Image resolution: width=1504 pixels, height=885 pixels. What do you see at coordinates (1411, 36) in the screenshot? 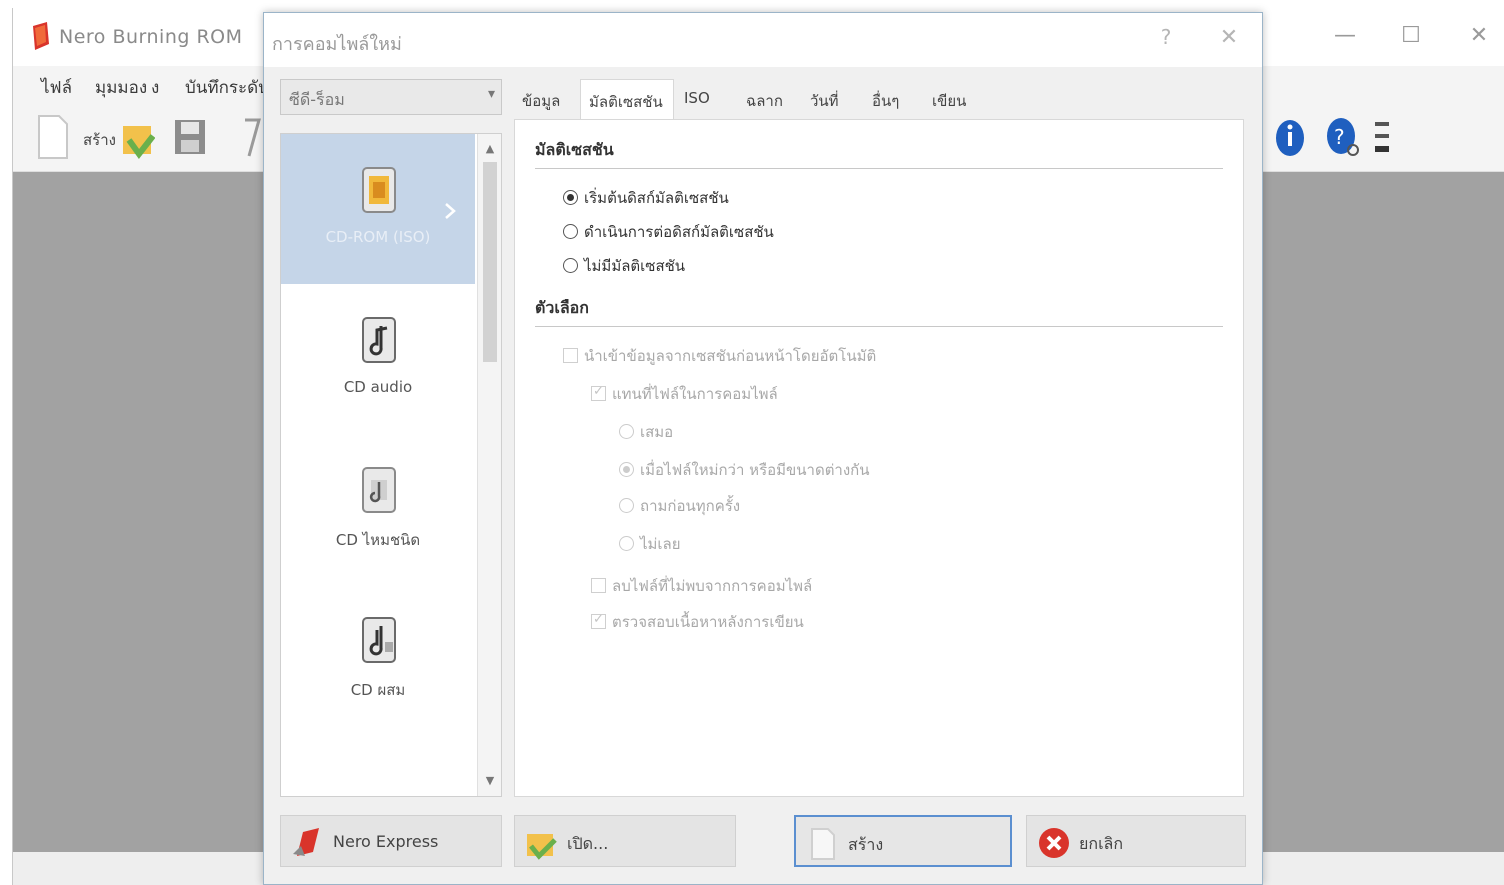
I see `maximize-button: ☐` at bounding box center [1411, 36].